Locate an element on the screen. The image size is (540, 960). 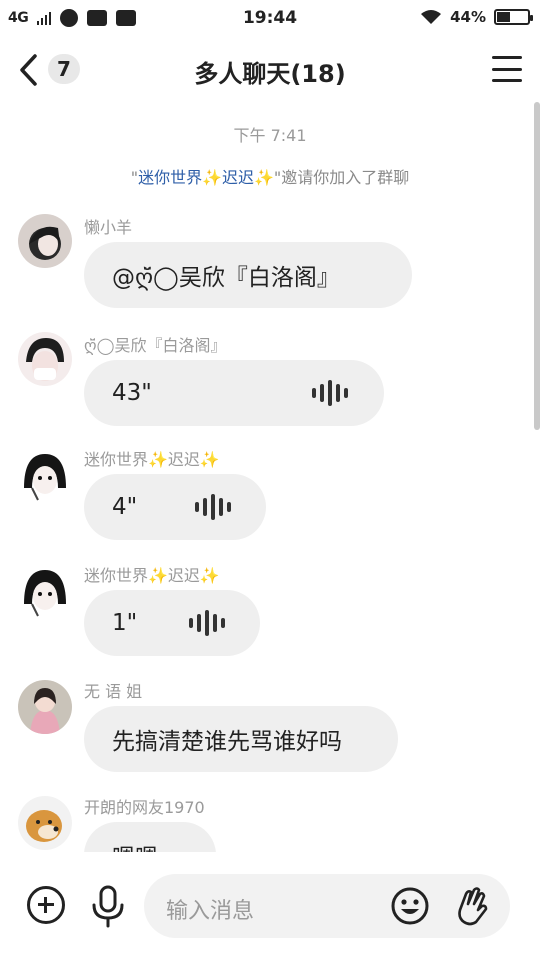
inviter-name: 迷你世界✨迟迟✨ is located at coordinates (206, 177).